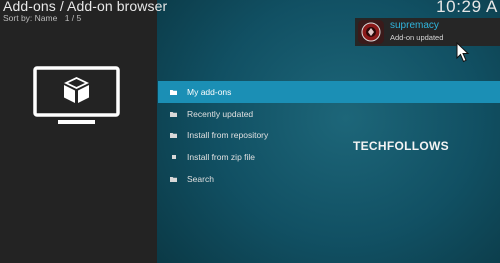  I want to click on notification-message: Add-on updated, so click(417, 37).